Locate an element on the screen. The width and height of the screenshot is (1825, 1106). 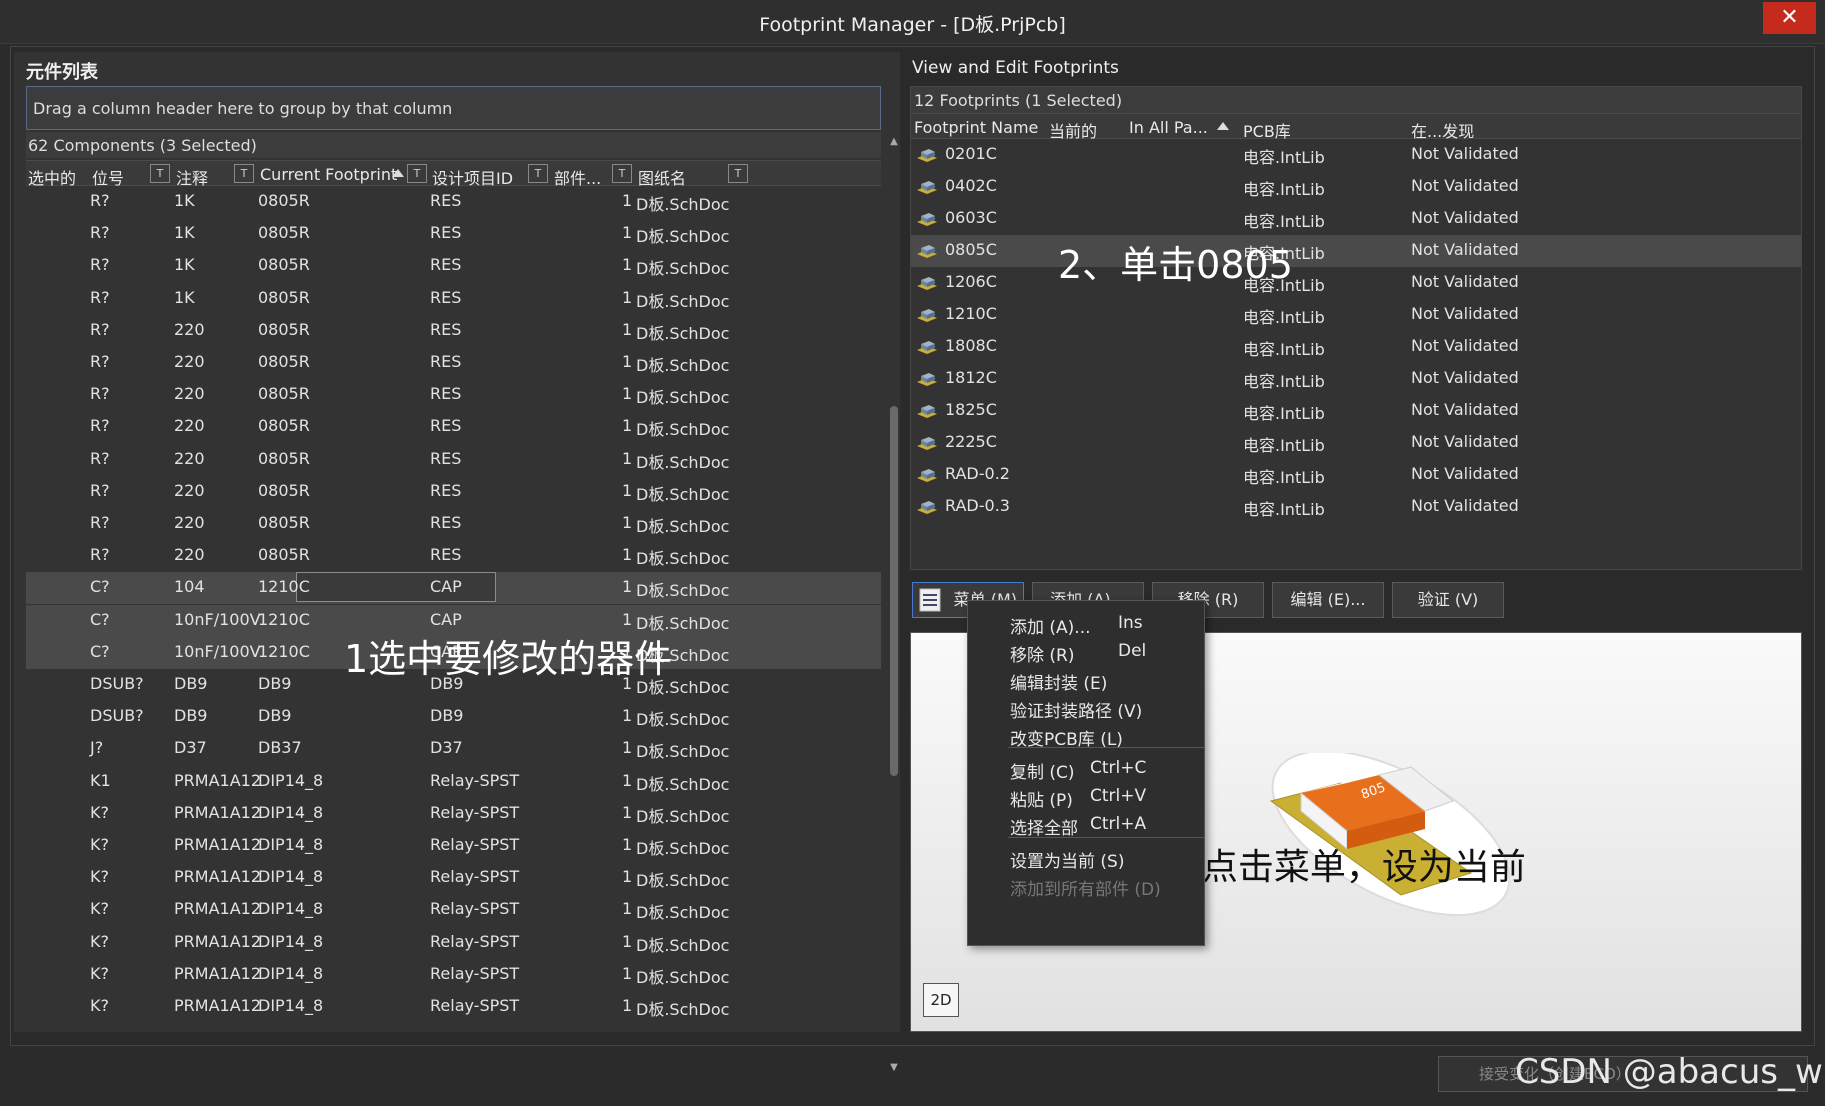
scrollbar-thumb is located at coordinates (894, 591).